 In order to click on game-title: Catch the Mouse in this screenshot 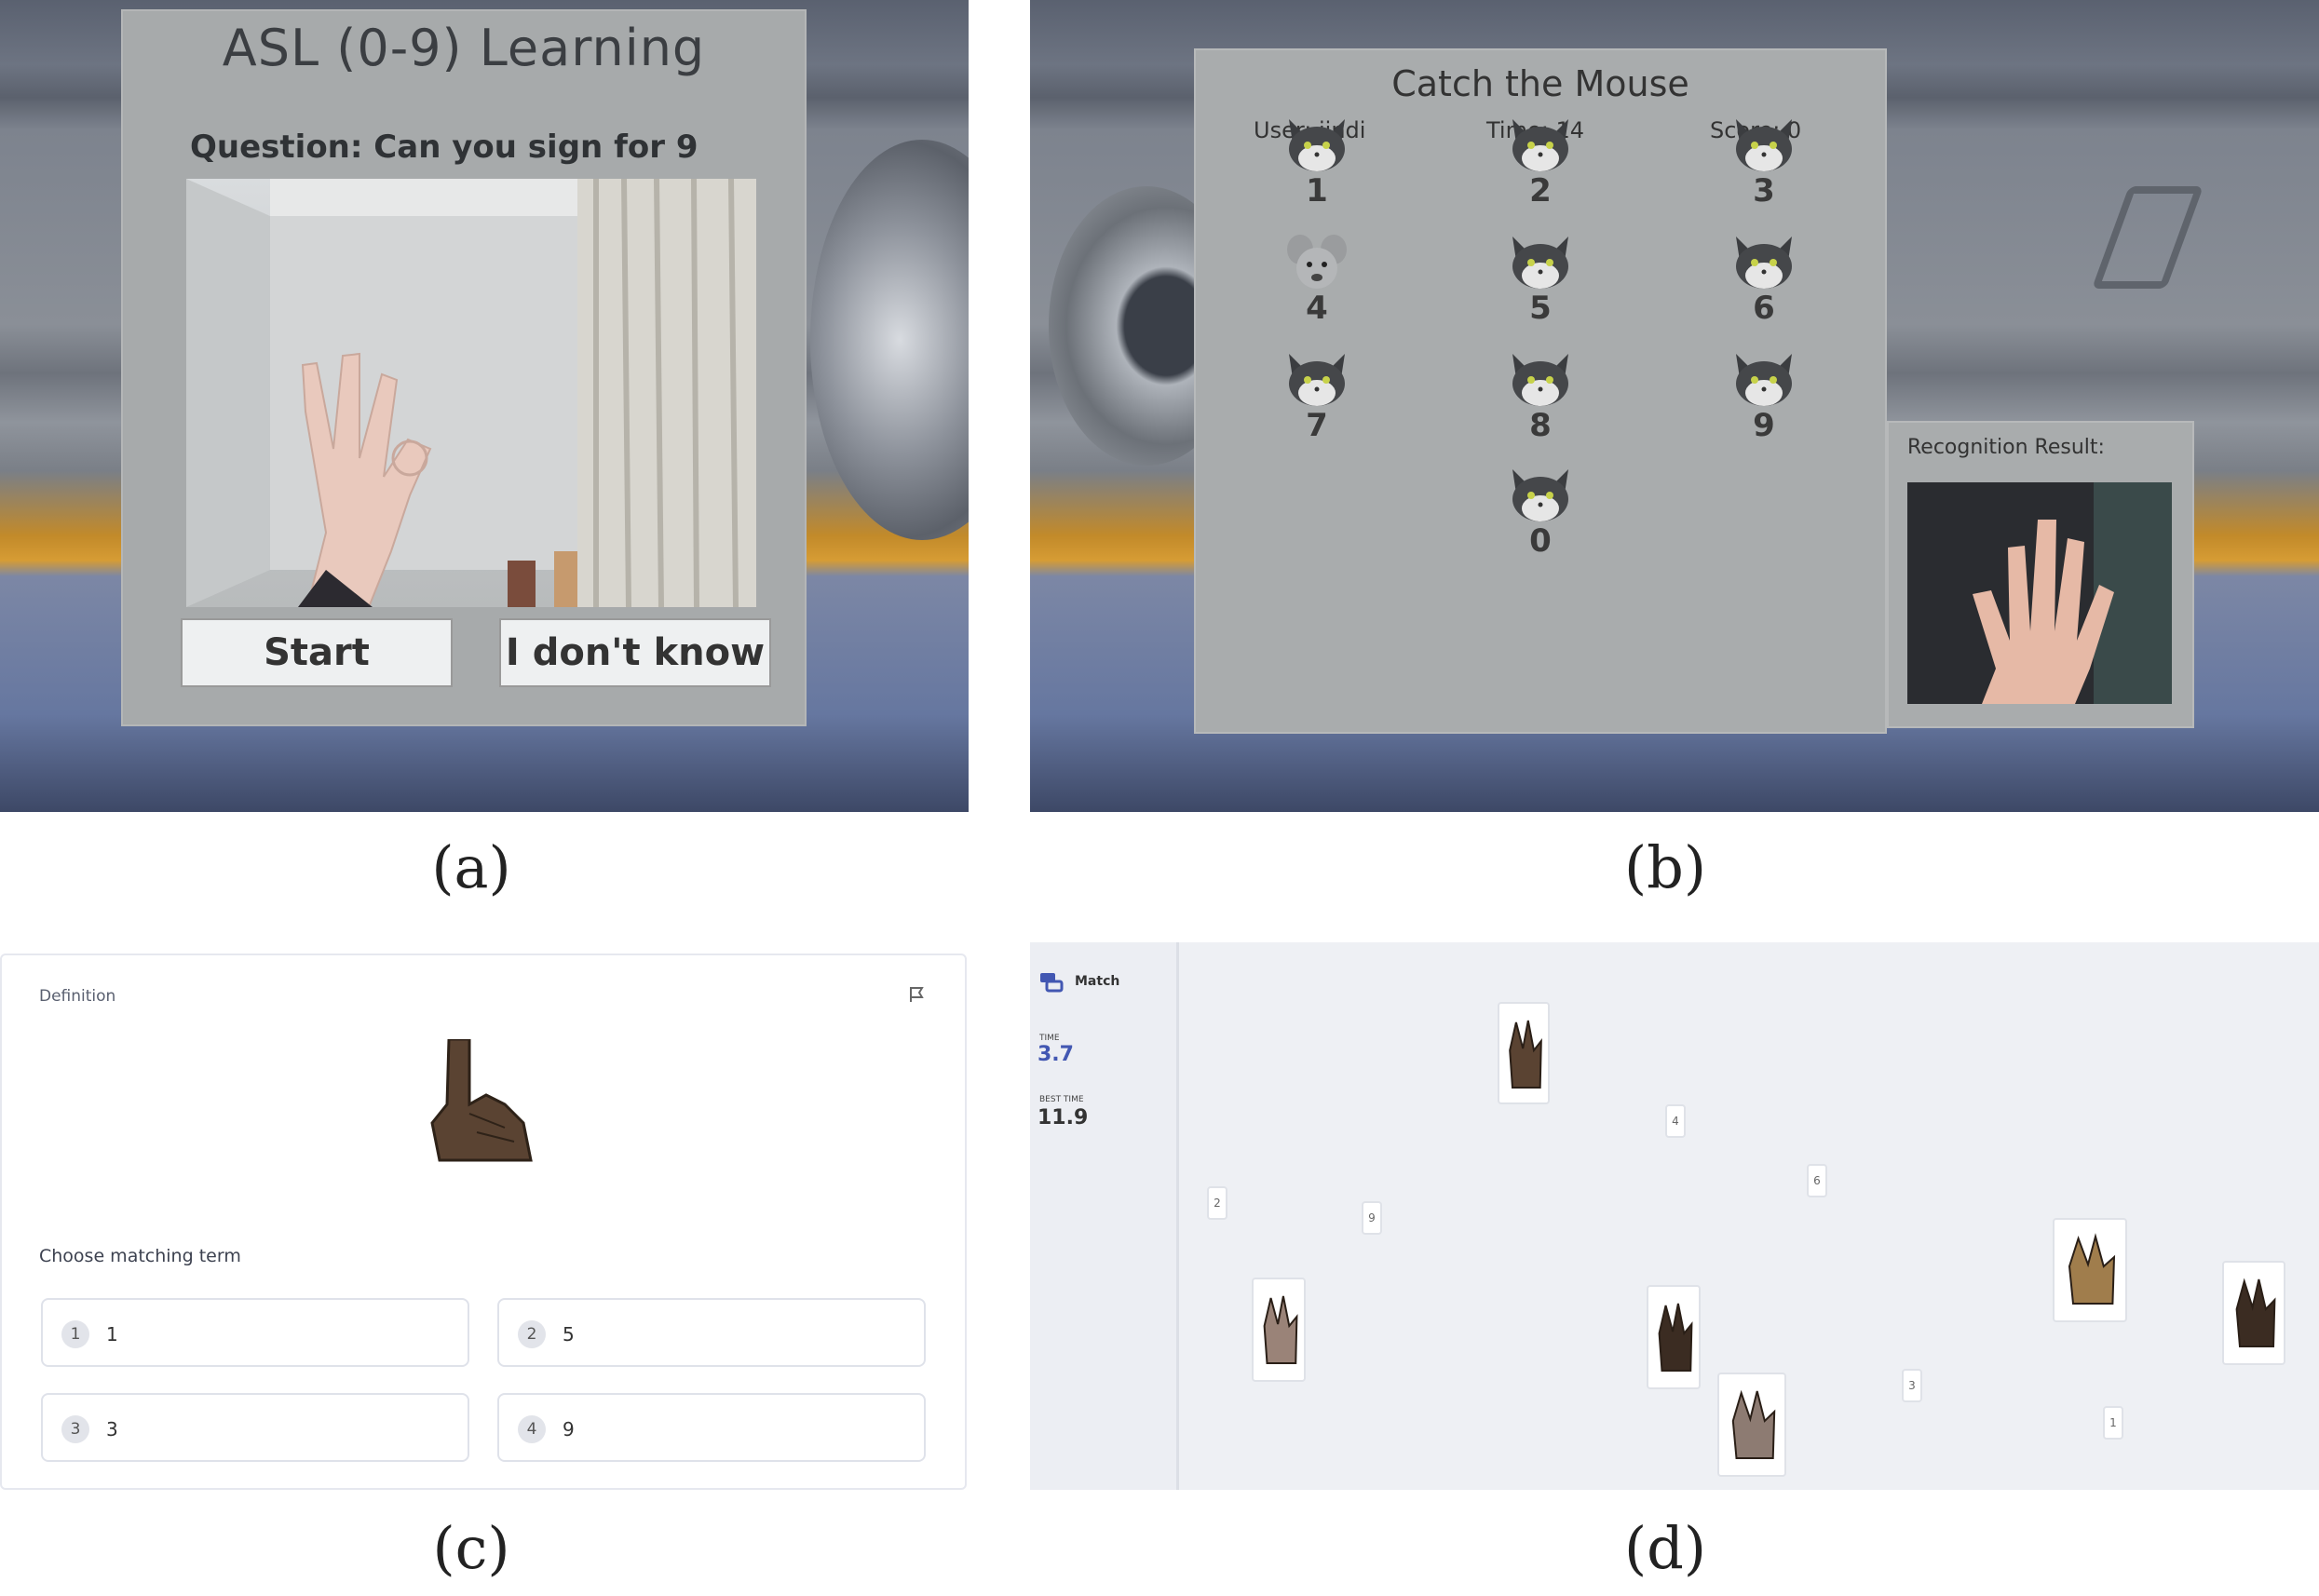, I will do `click(1540, 83)`.